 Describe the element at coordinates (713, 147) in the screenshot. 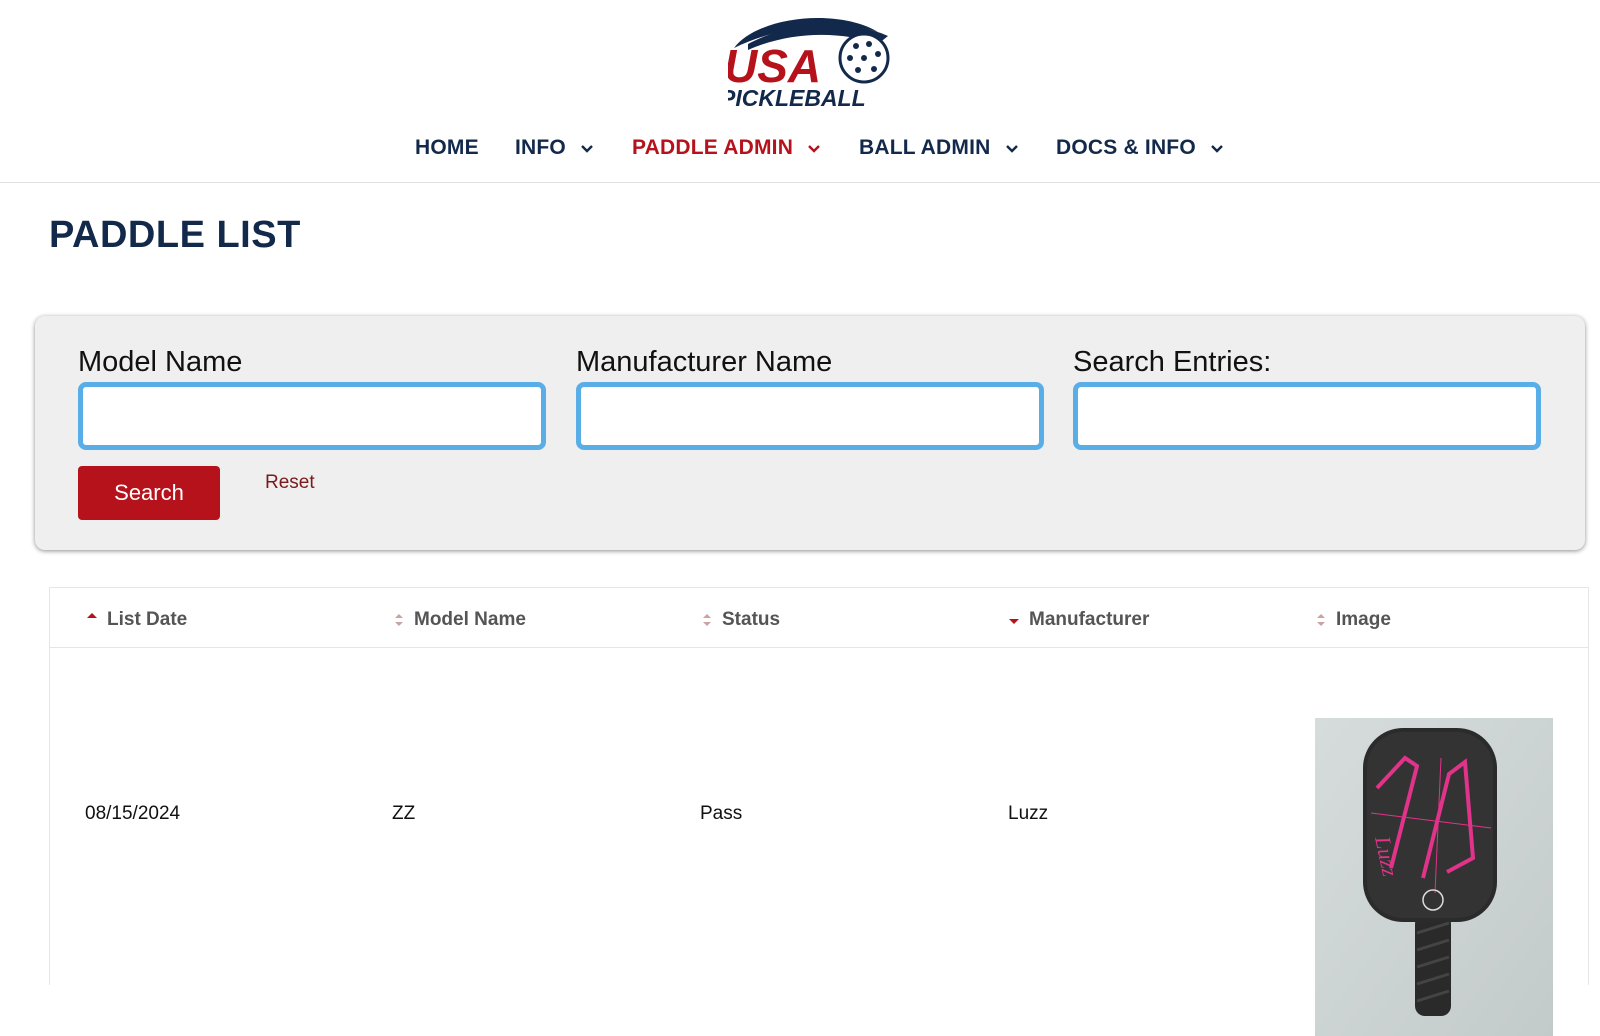

I see `nav-paddle-admin-label: PADDLE ADMIN` at that location.